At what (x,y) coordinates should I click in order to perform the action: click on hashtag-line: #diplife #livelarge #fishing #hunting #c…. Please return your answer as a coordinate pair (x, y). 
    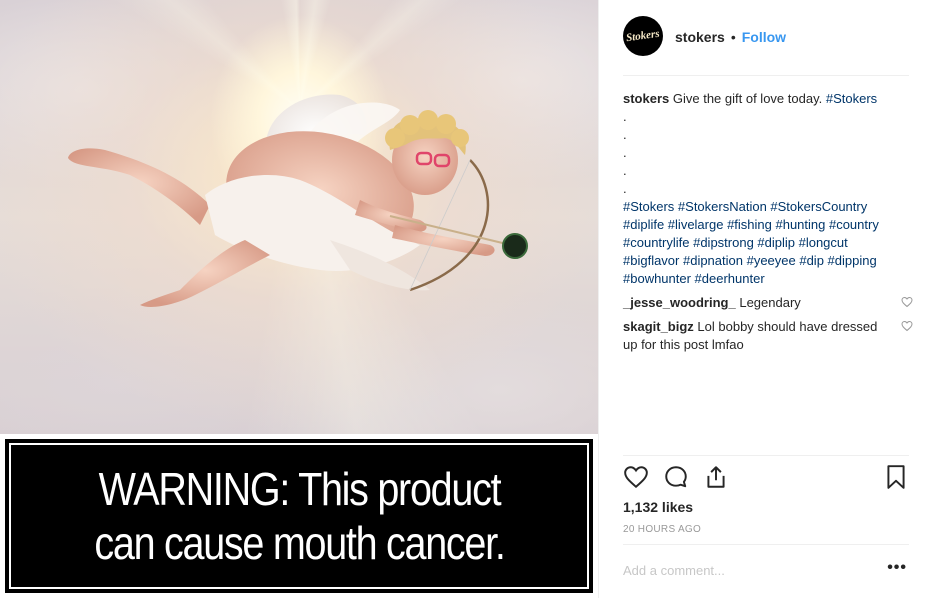
    Looking at the image, I should click on (768, 225).